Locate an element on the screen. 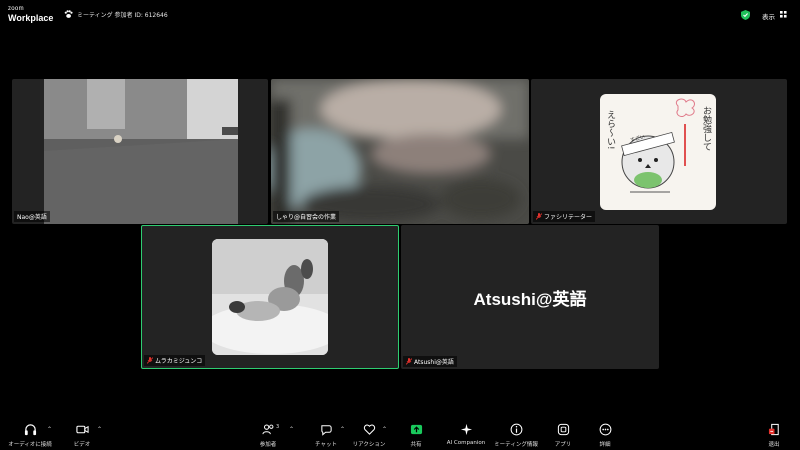  leave-label: 退出 is located at coordinates (774, 445).